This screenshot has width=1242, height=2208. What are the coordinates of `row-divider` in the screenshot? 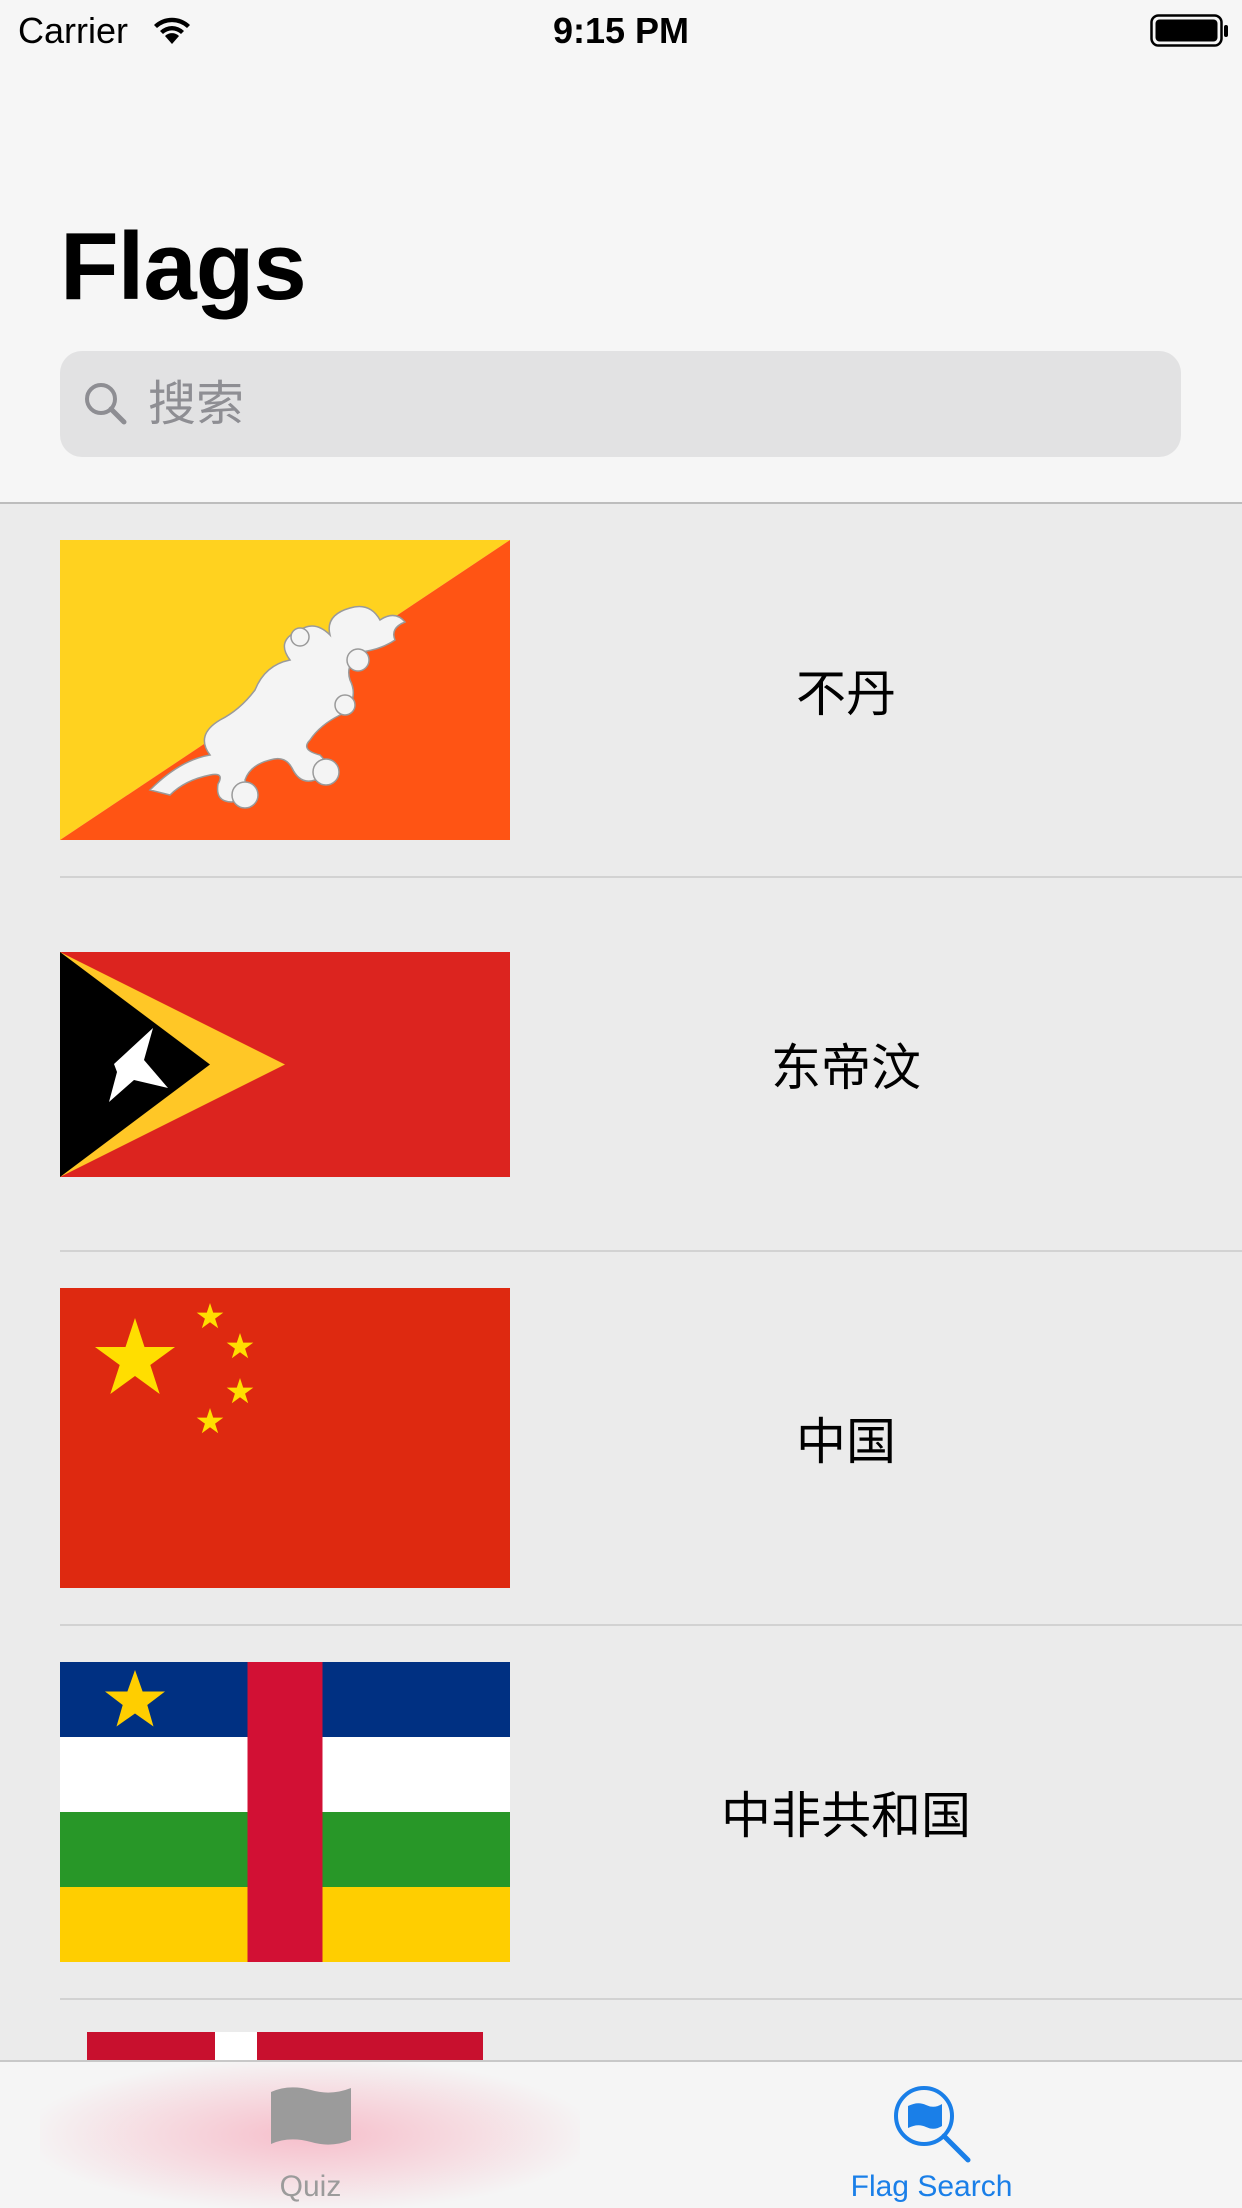 It's located at (651, 1999).